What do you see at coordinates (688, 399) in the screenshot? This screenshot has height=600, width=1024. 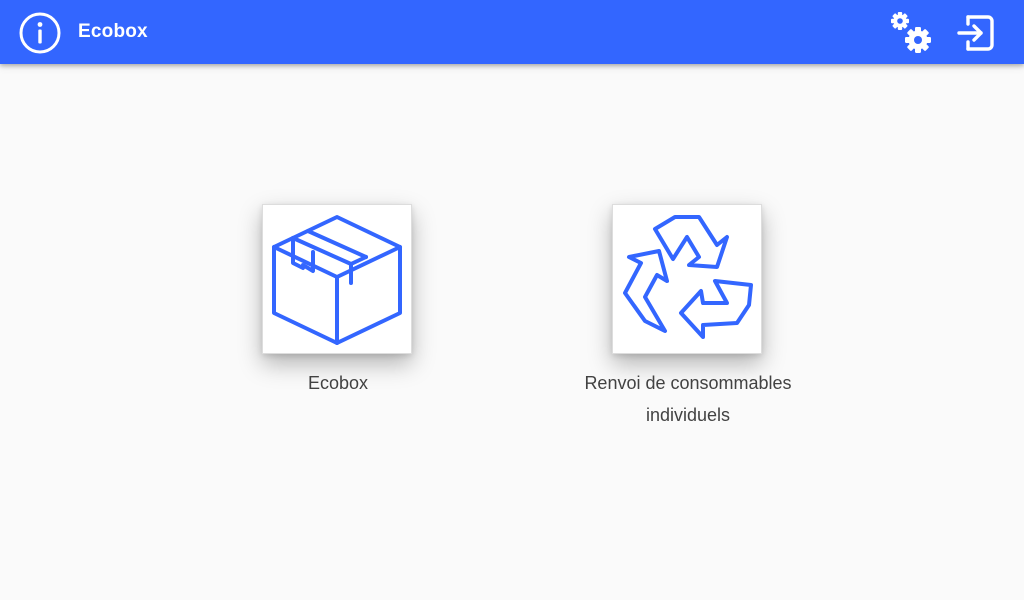 I see `tile-label: Renvoi de consommables individuels` at bounding box center [688, 399].